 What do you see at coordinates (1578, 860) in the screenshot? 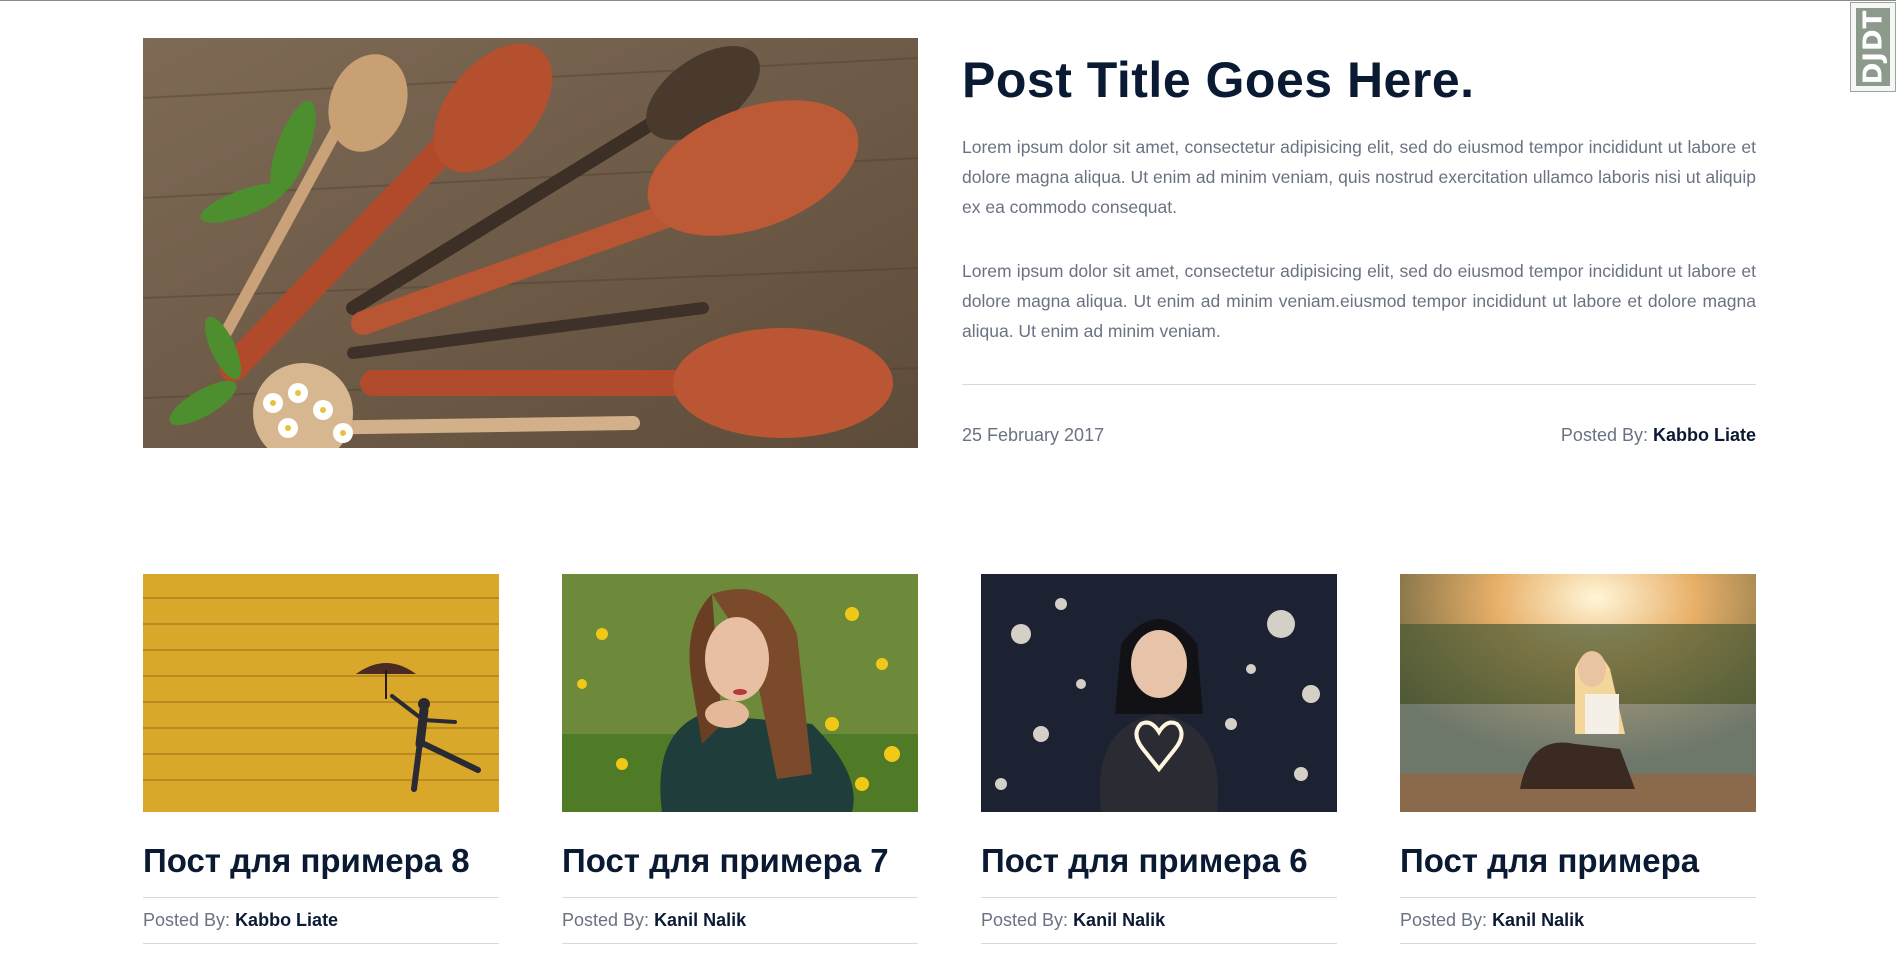
I see `post-card-title: Пост для примера` at bounding box center [1578, 860].